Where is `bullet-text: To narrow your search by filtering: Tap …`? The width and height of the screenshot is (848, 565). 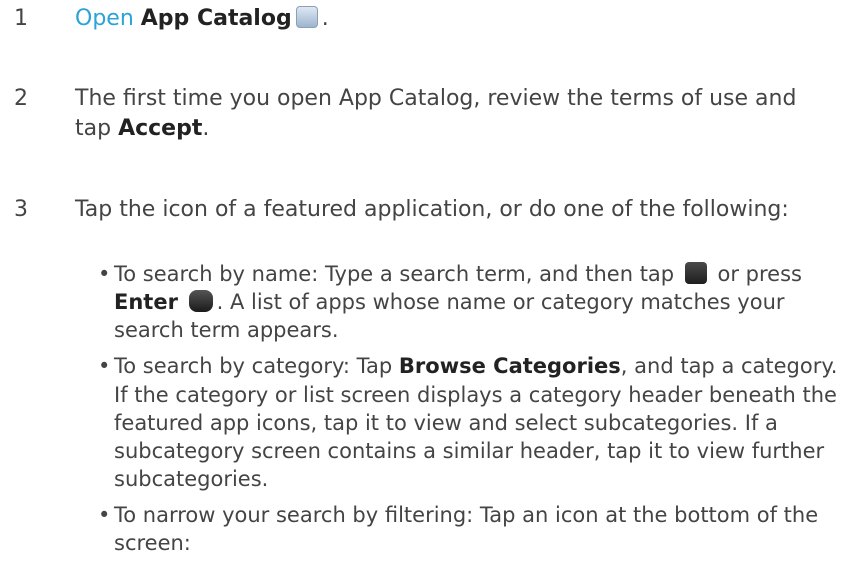 bullet-text: To narrow your search by filtering: Tap … is located at coordinates (466, 529).